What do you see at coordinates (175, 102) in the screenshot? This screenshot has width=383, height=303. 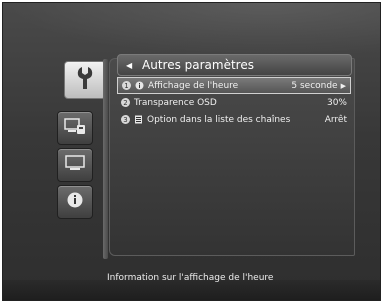 I see `menu-item-label: Transparence OSD` at bounding box center [175, 102].